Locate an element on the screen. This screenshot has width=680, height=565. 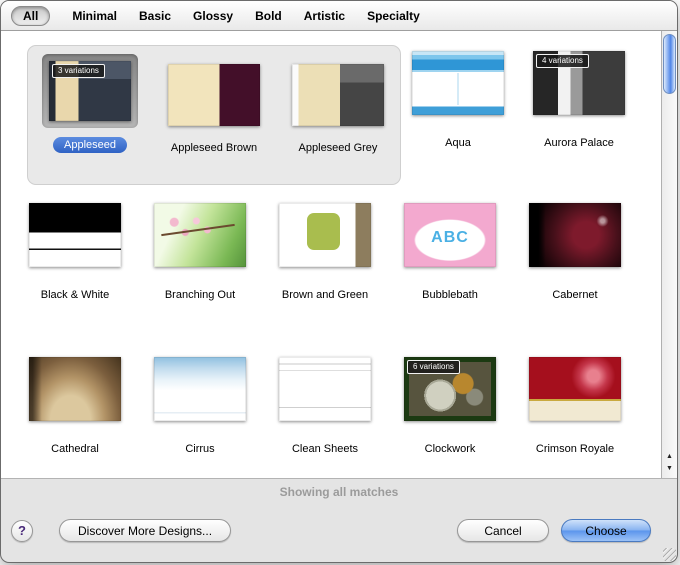
template-item-cathedral: Cathedral is located at coordinates (75, 406).